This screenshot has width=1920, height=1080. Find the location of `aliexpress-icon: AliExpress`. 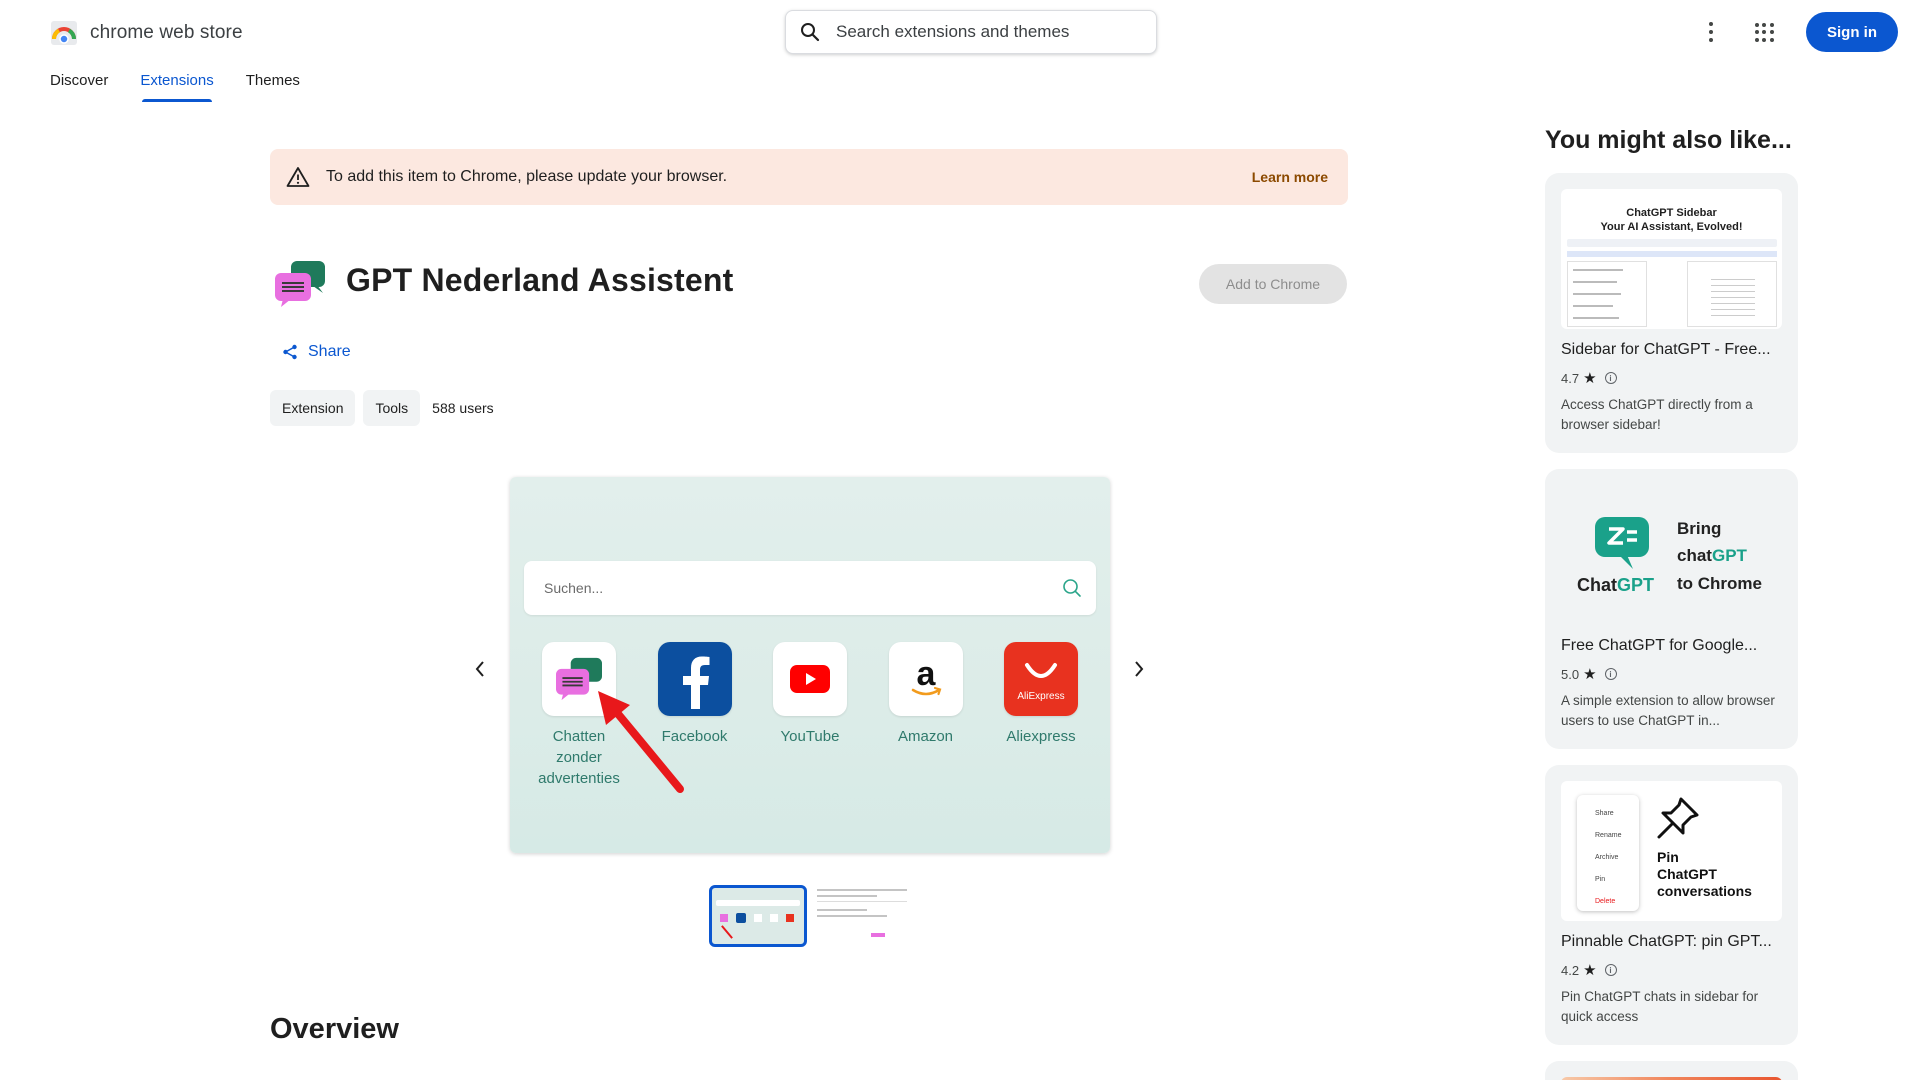

aliexpress-icon: AliExpress is located at coordinates (1041, 682).